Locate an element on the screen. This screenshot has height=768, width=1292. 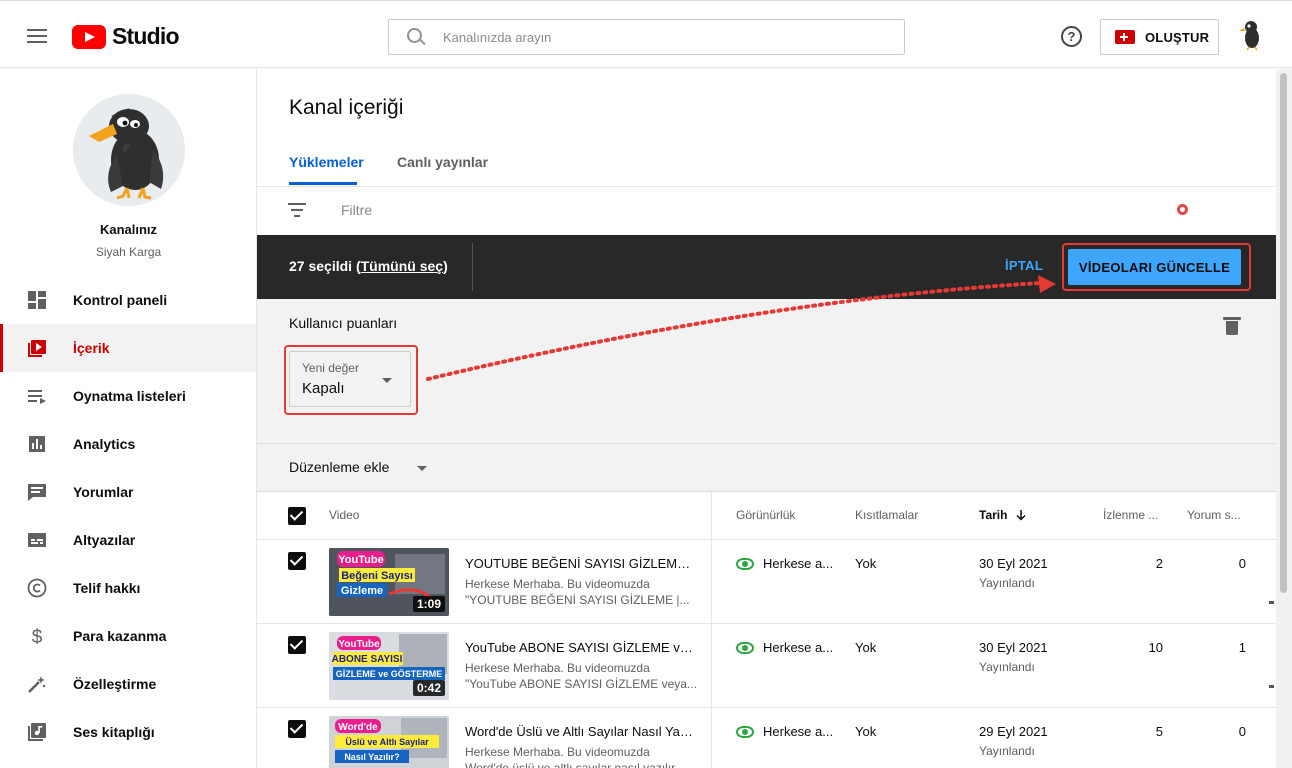
help-icon: ? is located at coordinates (1071, 36).